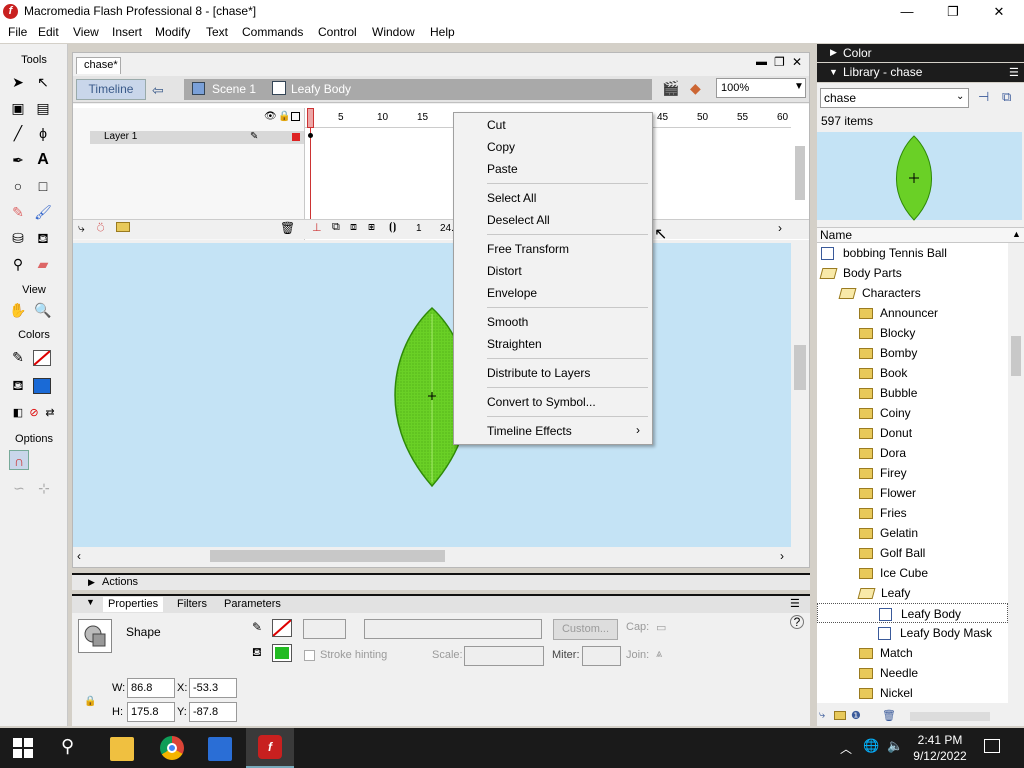 The width and height of the screenshot is (1024, 768). I want to click on menu-text: Text, so click(217, 32).